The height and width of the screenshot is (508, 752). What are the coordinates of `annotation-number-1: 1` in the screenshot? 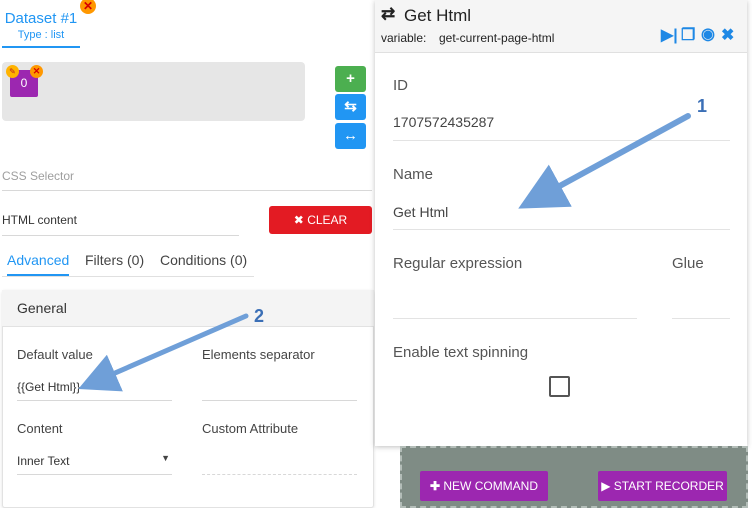 It's located at (702, 106).